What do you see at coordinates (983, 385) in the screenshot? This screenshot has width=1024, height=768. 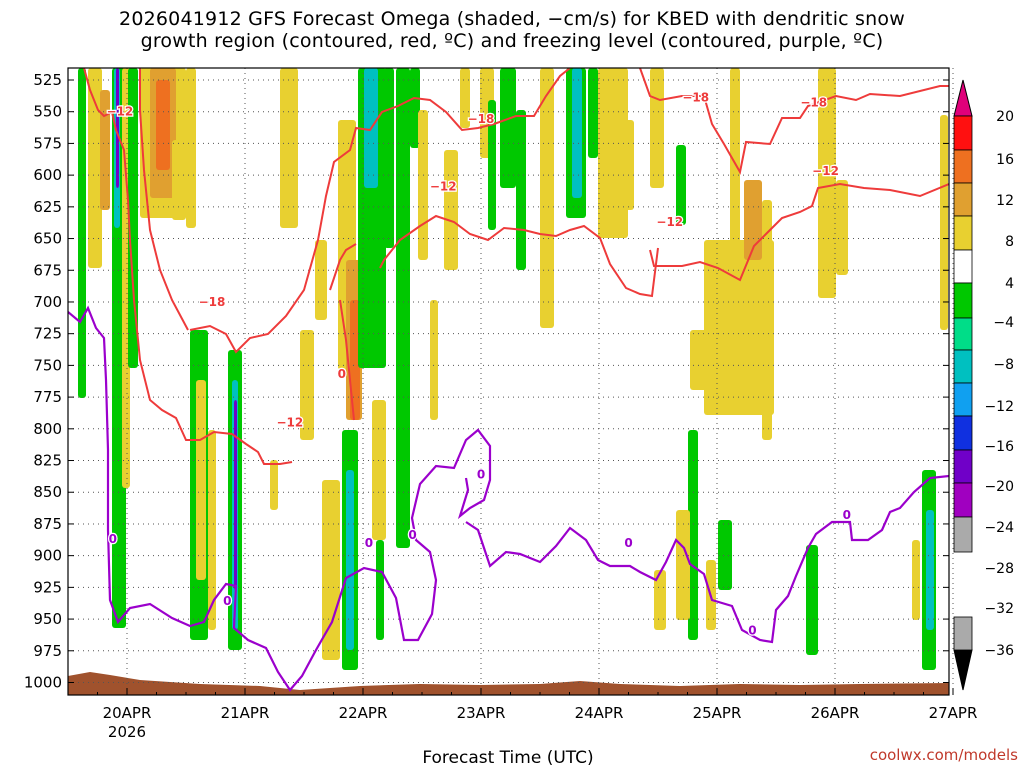 I see `colorbar: 20 16 12 8 4 −4 −8 −12 −16 −20 −24 −28 −32 −36` at bounding box center [983, 385].